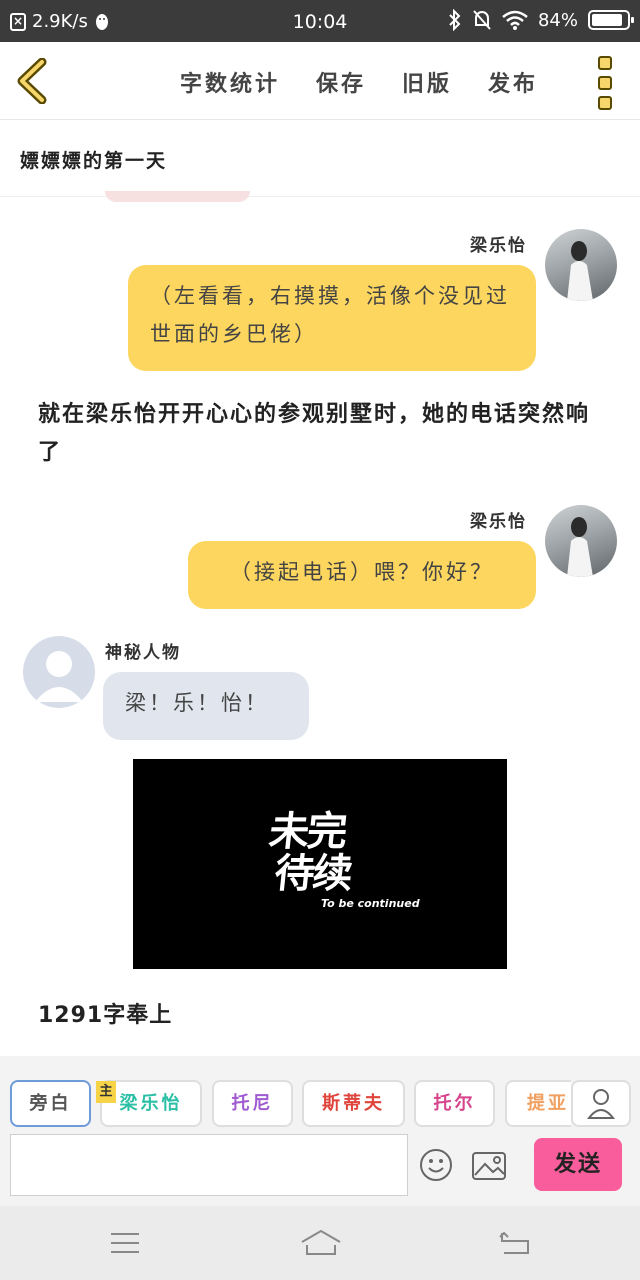 The image size is (640, 1280). What do you see at coordinates (105, 1013) in the screenshot?
I see `footer-word-count: 1291字奉上` at bounding box center [105, 1013].